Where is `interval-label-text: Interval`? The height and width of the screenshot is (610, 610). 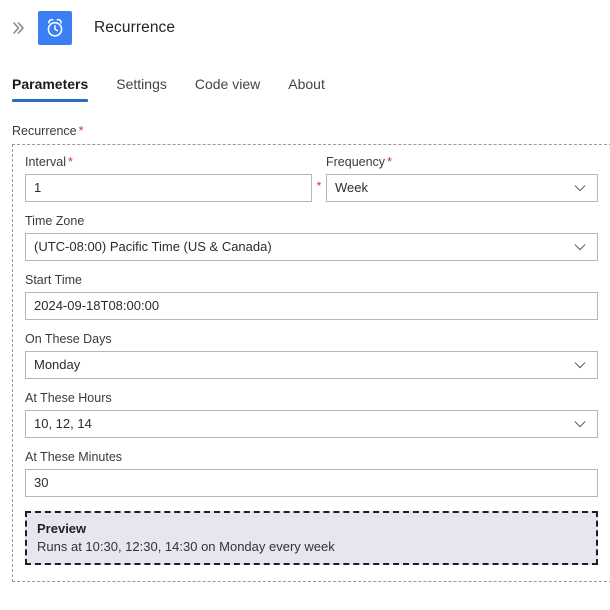 interval-label-text: Interval is located at coordinates (45, 162).